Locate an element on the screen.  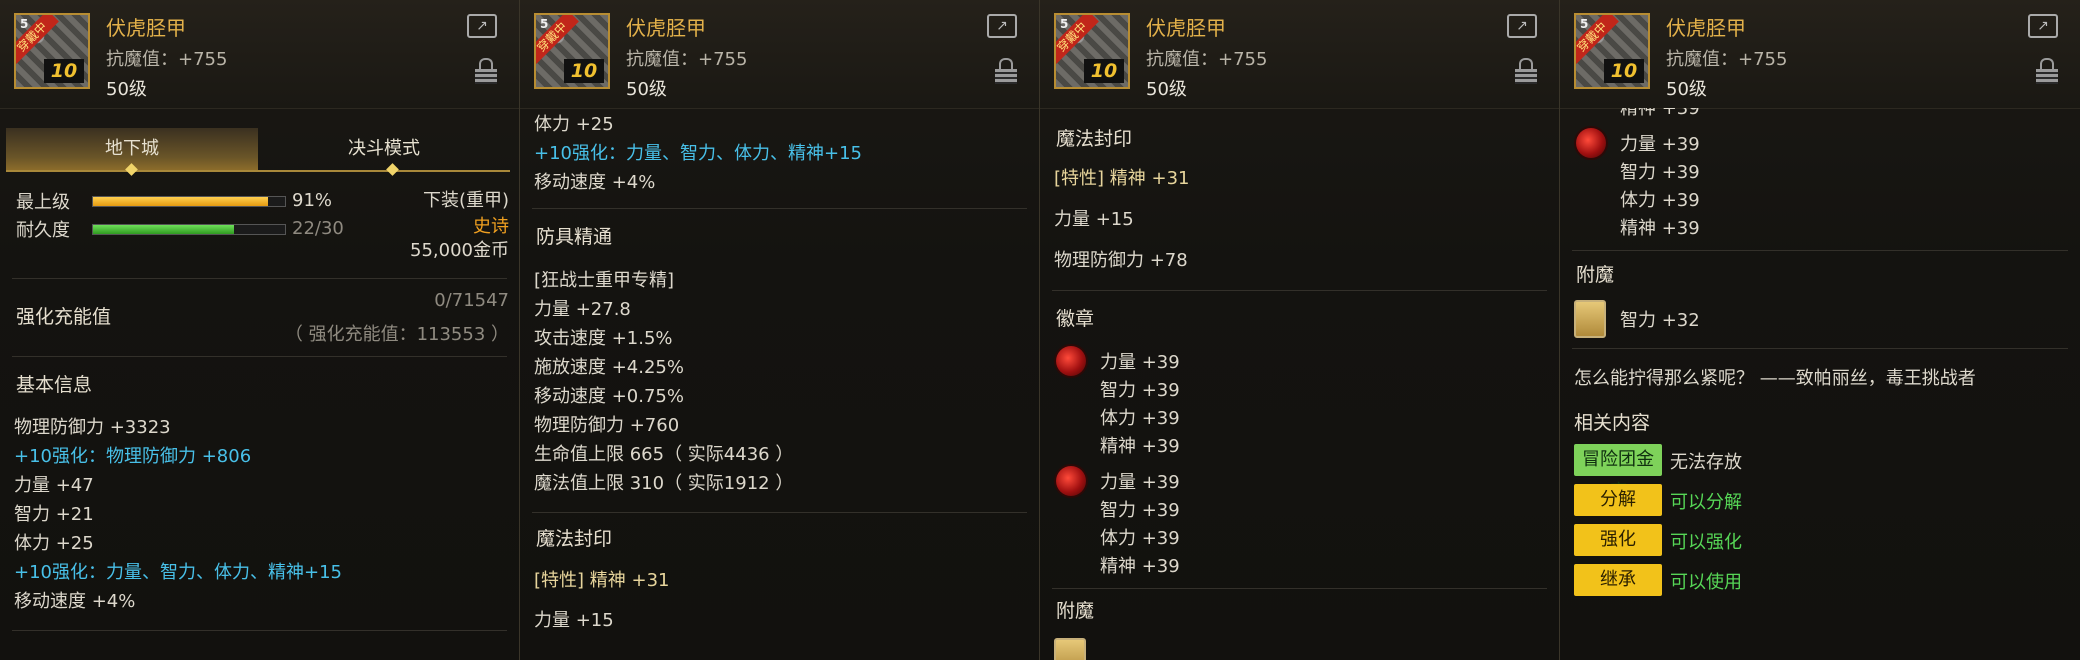
mastery-line: 生命值上限 665（ 实际4436 ） is located at coordinates (664, 454).